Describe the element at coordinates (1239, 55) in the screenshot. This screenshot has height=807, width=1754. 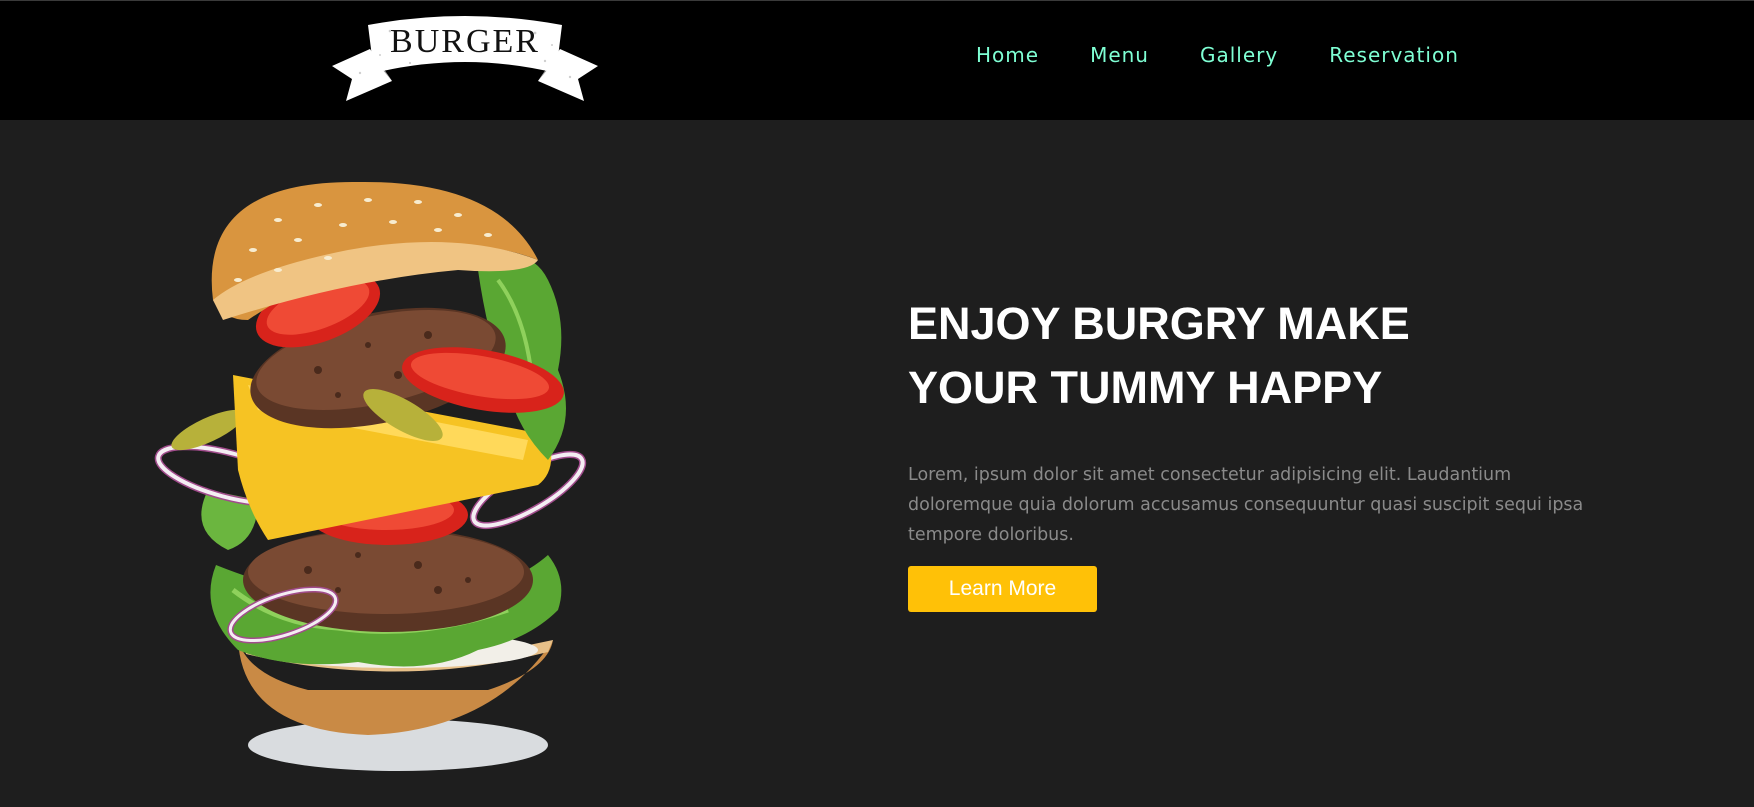
I see `nav-link-gallery: Gallery` at that location.